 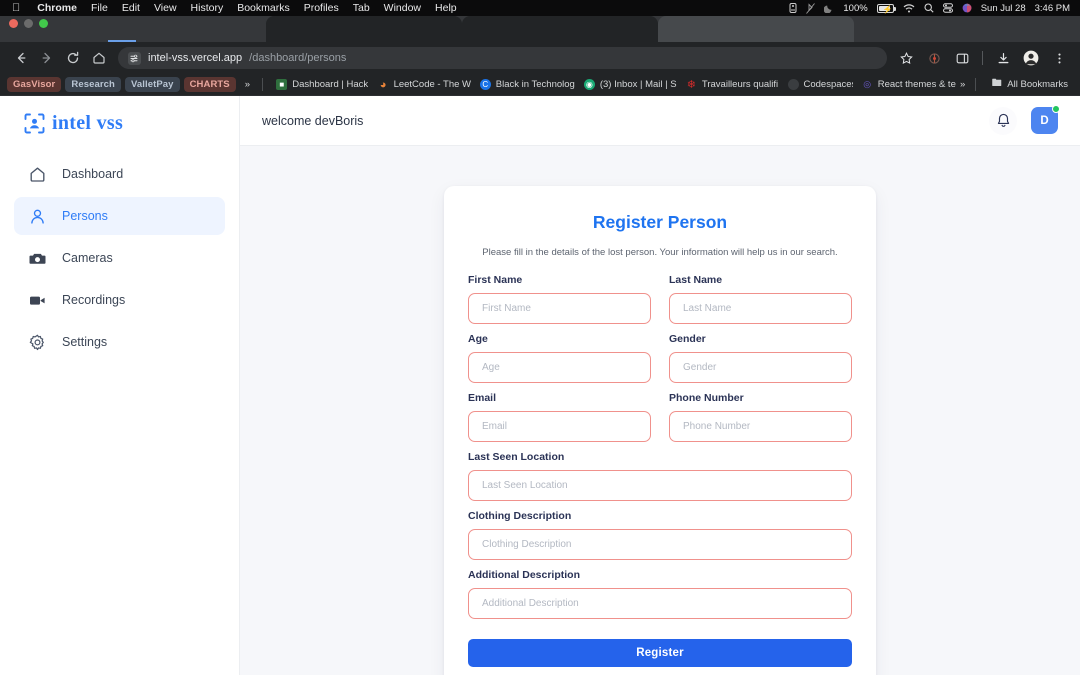 I want to click on tab-item-active, so click(x=364, y=29).